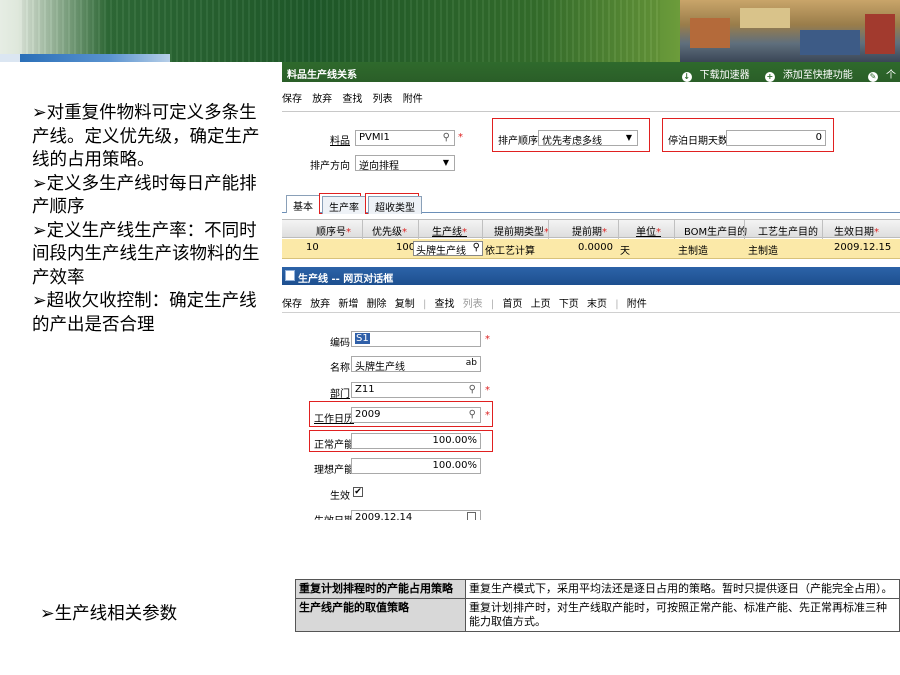 This screenshot has width=900, height=675. I want to click on delete-button: 删除, so click(377, 304).